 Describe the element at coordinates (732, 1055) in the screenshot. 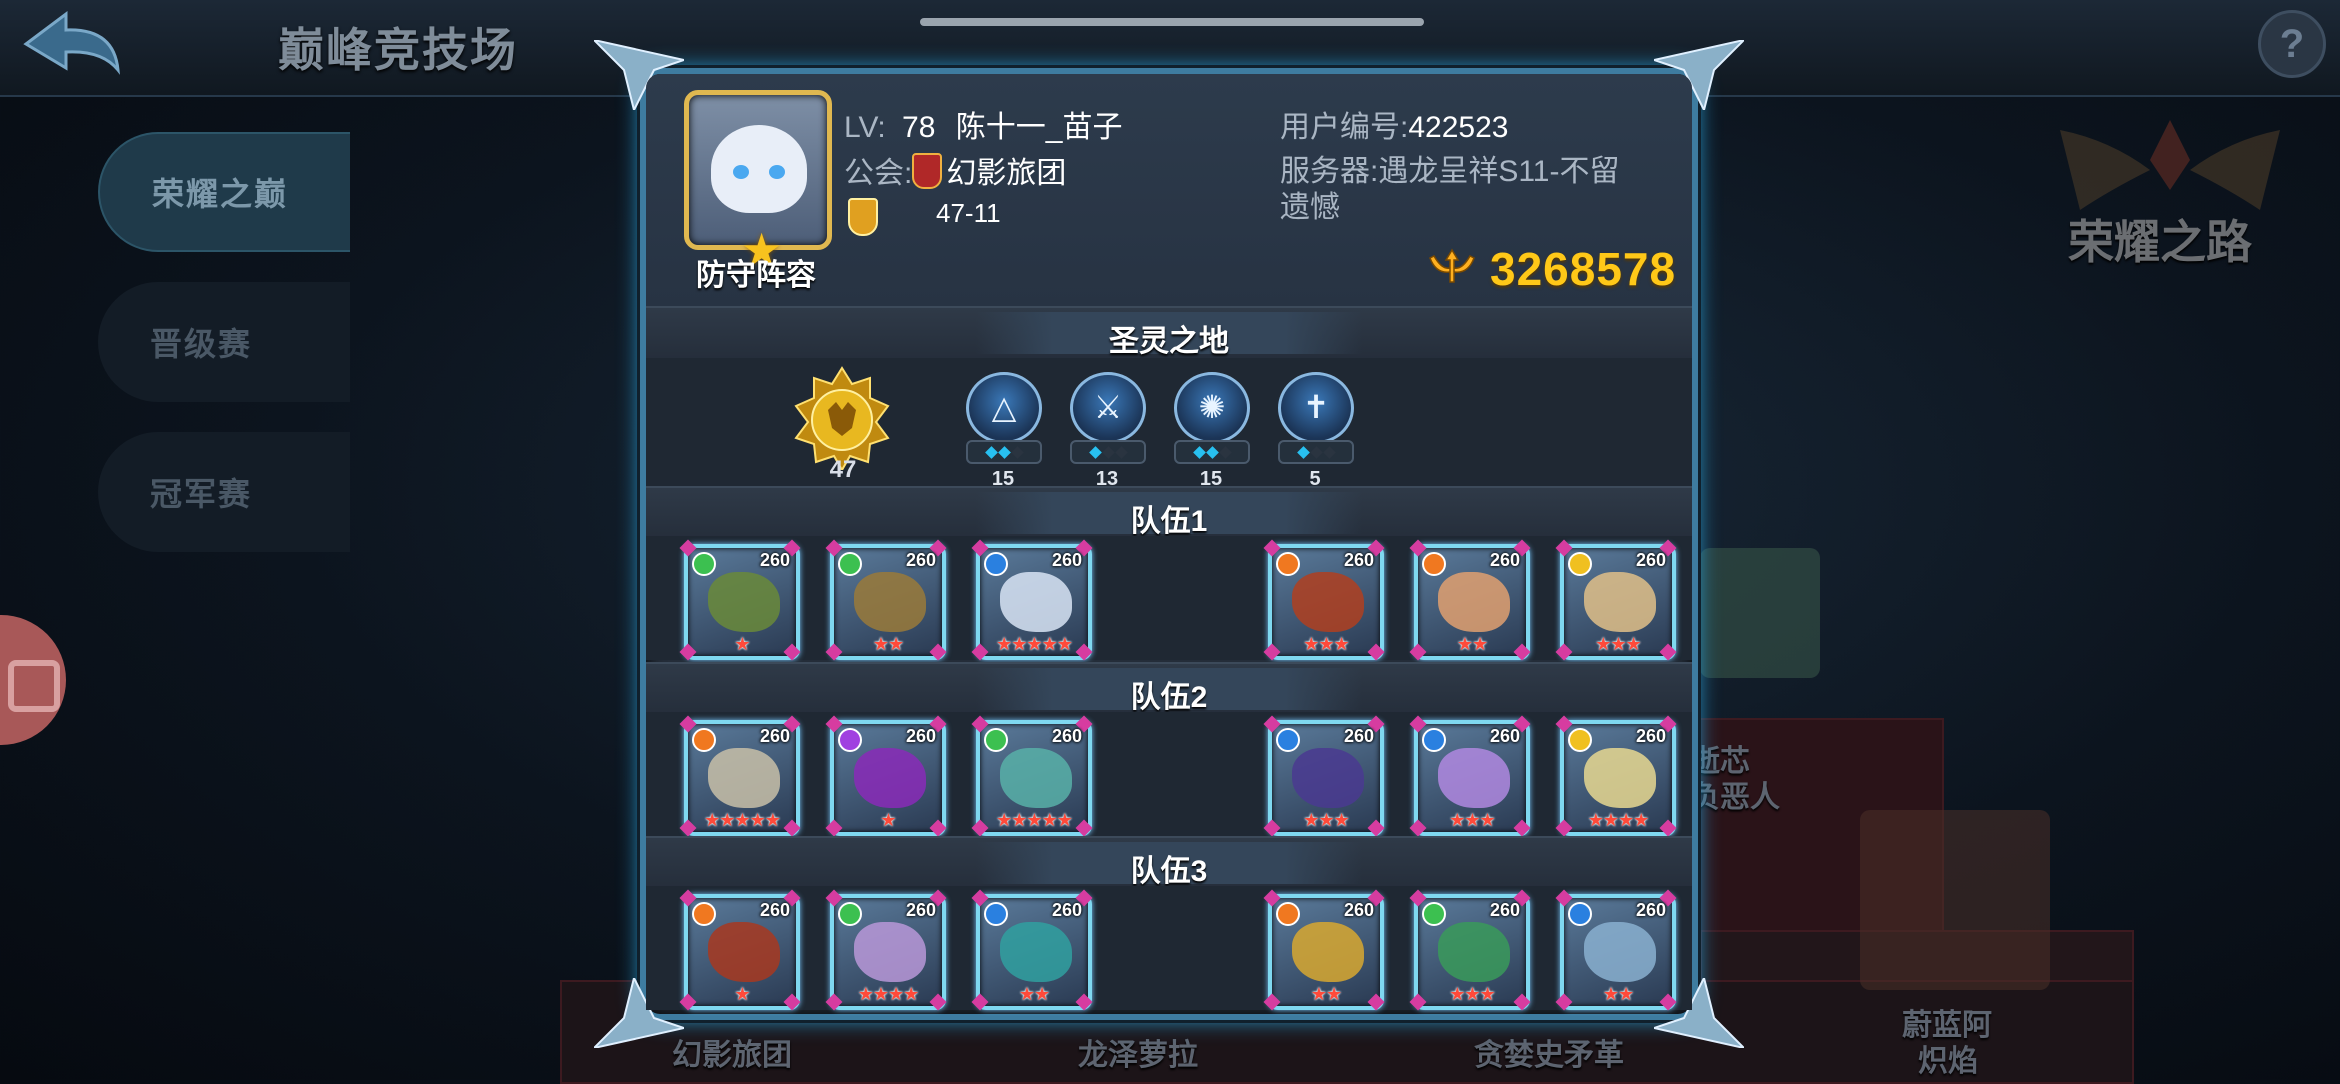

I see `bg-player-name: 幻影旅团` at that location.